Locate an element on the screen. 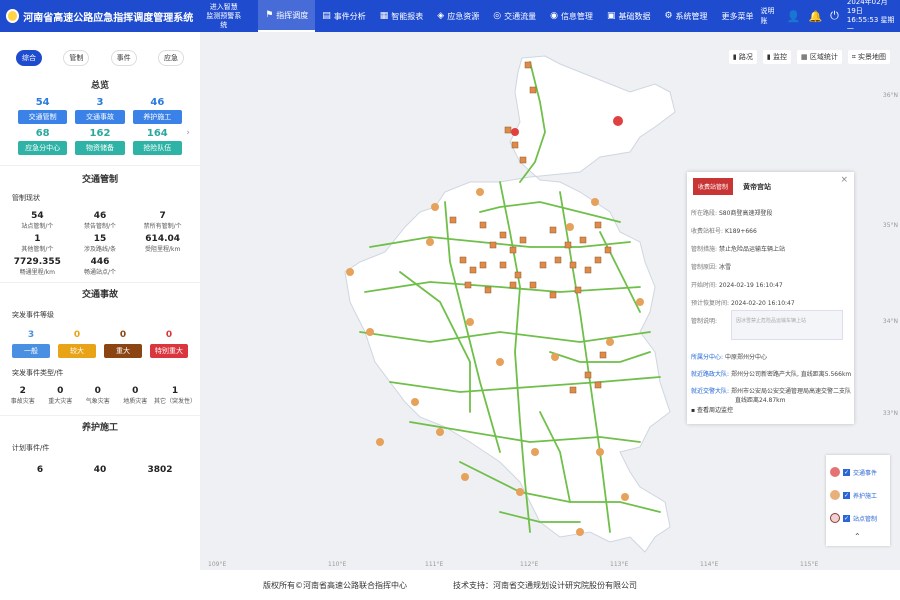 This screenshot has width=900, height=600. info-row: 管制措施: 禁止危险品运输车辆上站 is located at coordinates (738, 248).